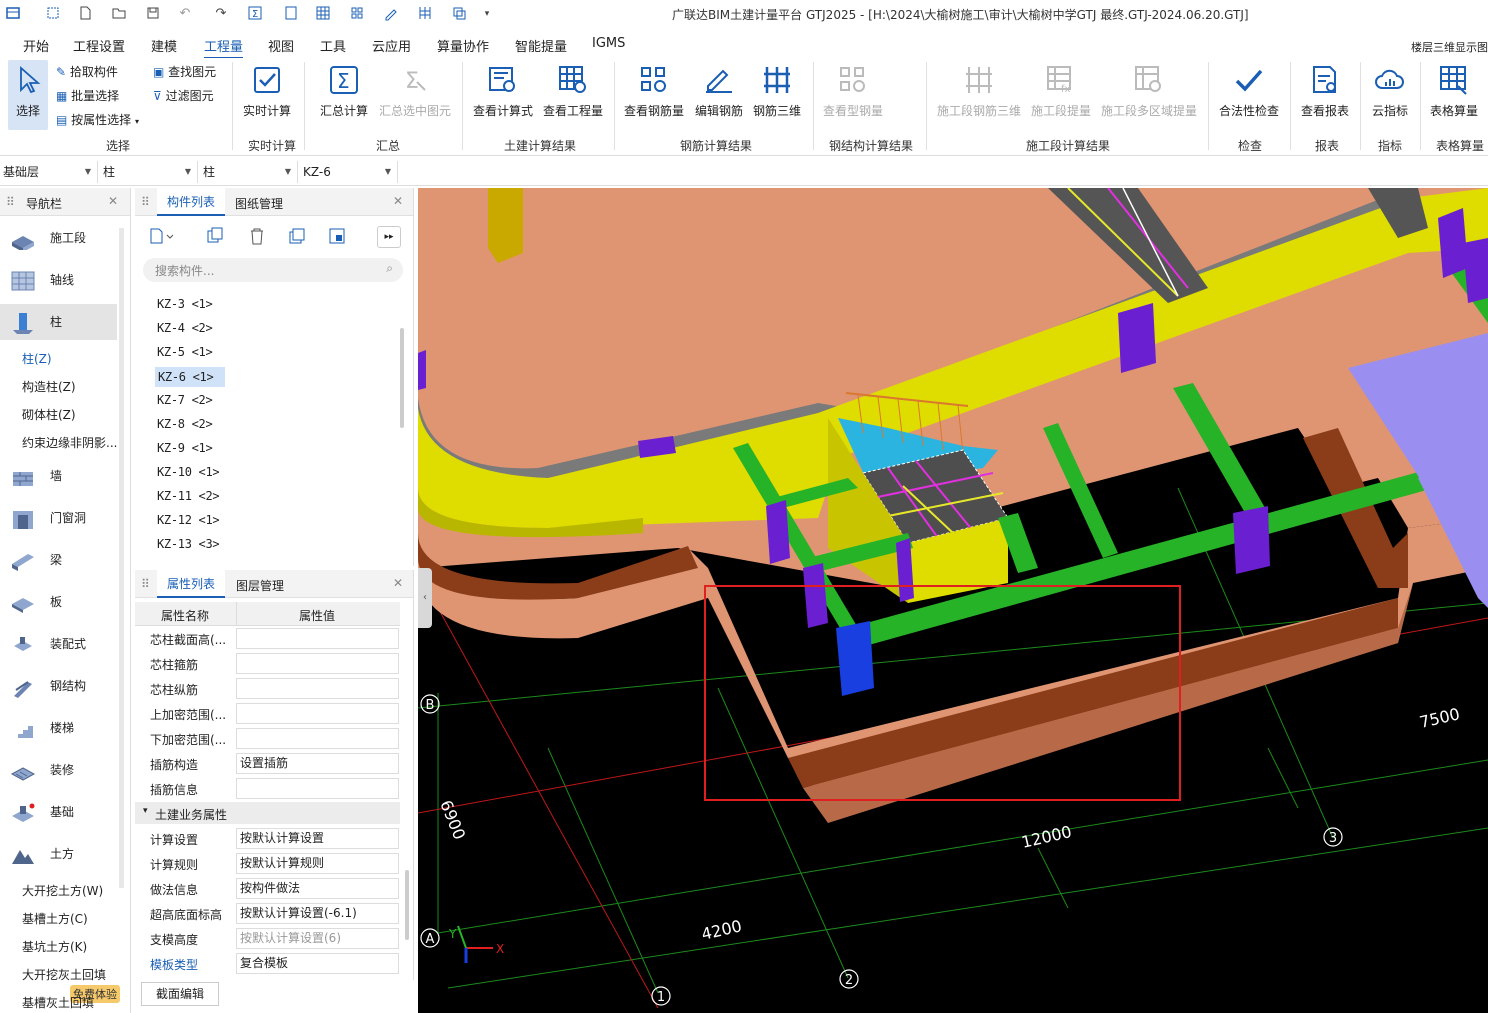 Image resolution: width=1488 pixels, height=1013 pixels. Describe the element at coordinates (317, 938) in the screenshot. I see `property-value-field: 按默认计算设置(6)` at that location.